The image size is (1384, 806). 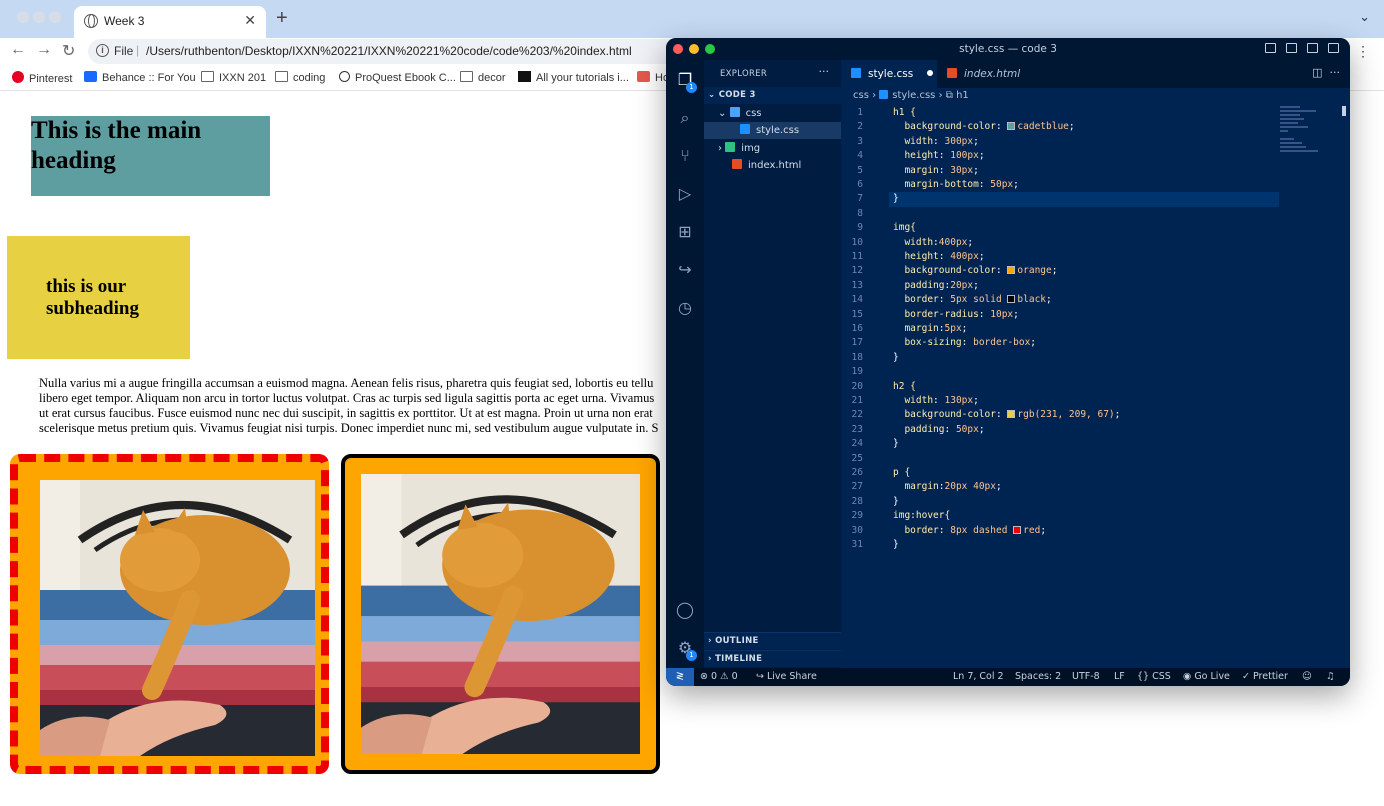 What do you see at coordinates (1307, 677) in the screenshot?
I see `feedback-icon: ☺` at bounding box center [1307, 677].